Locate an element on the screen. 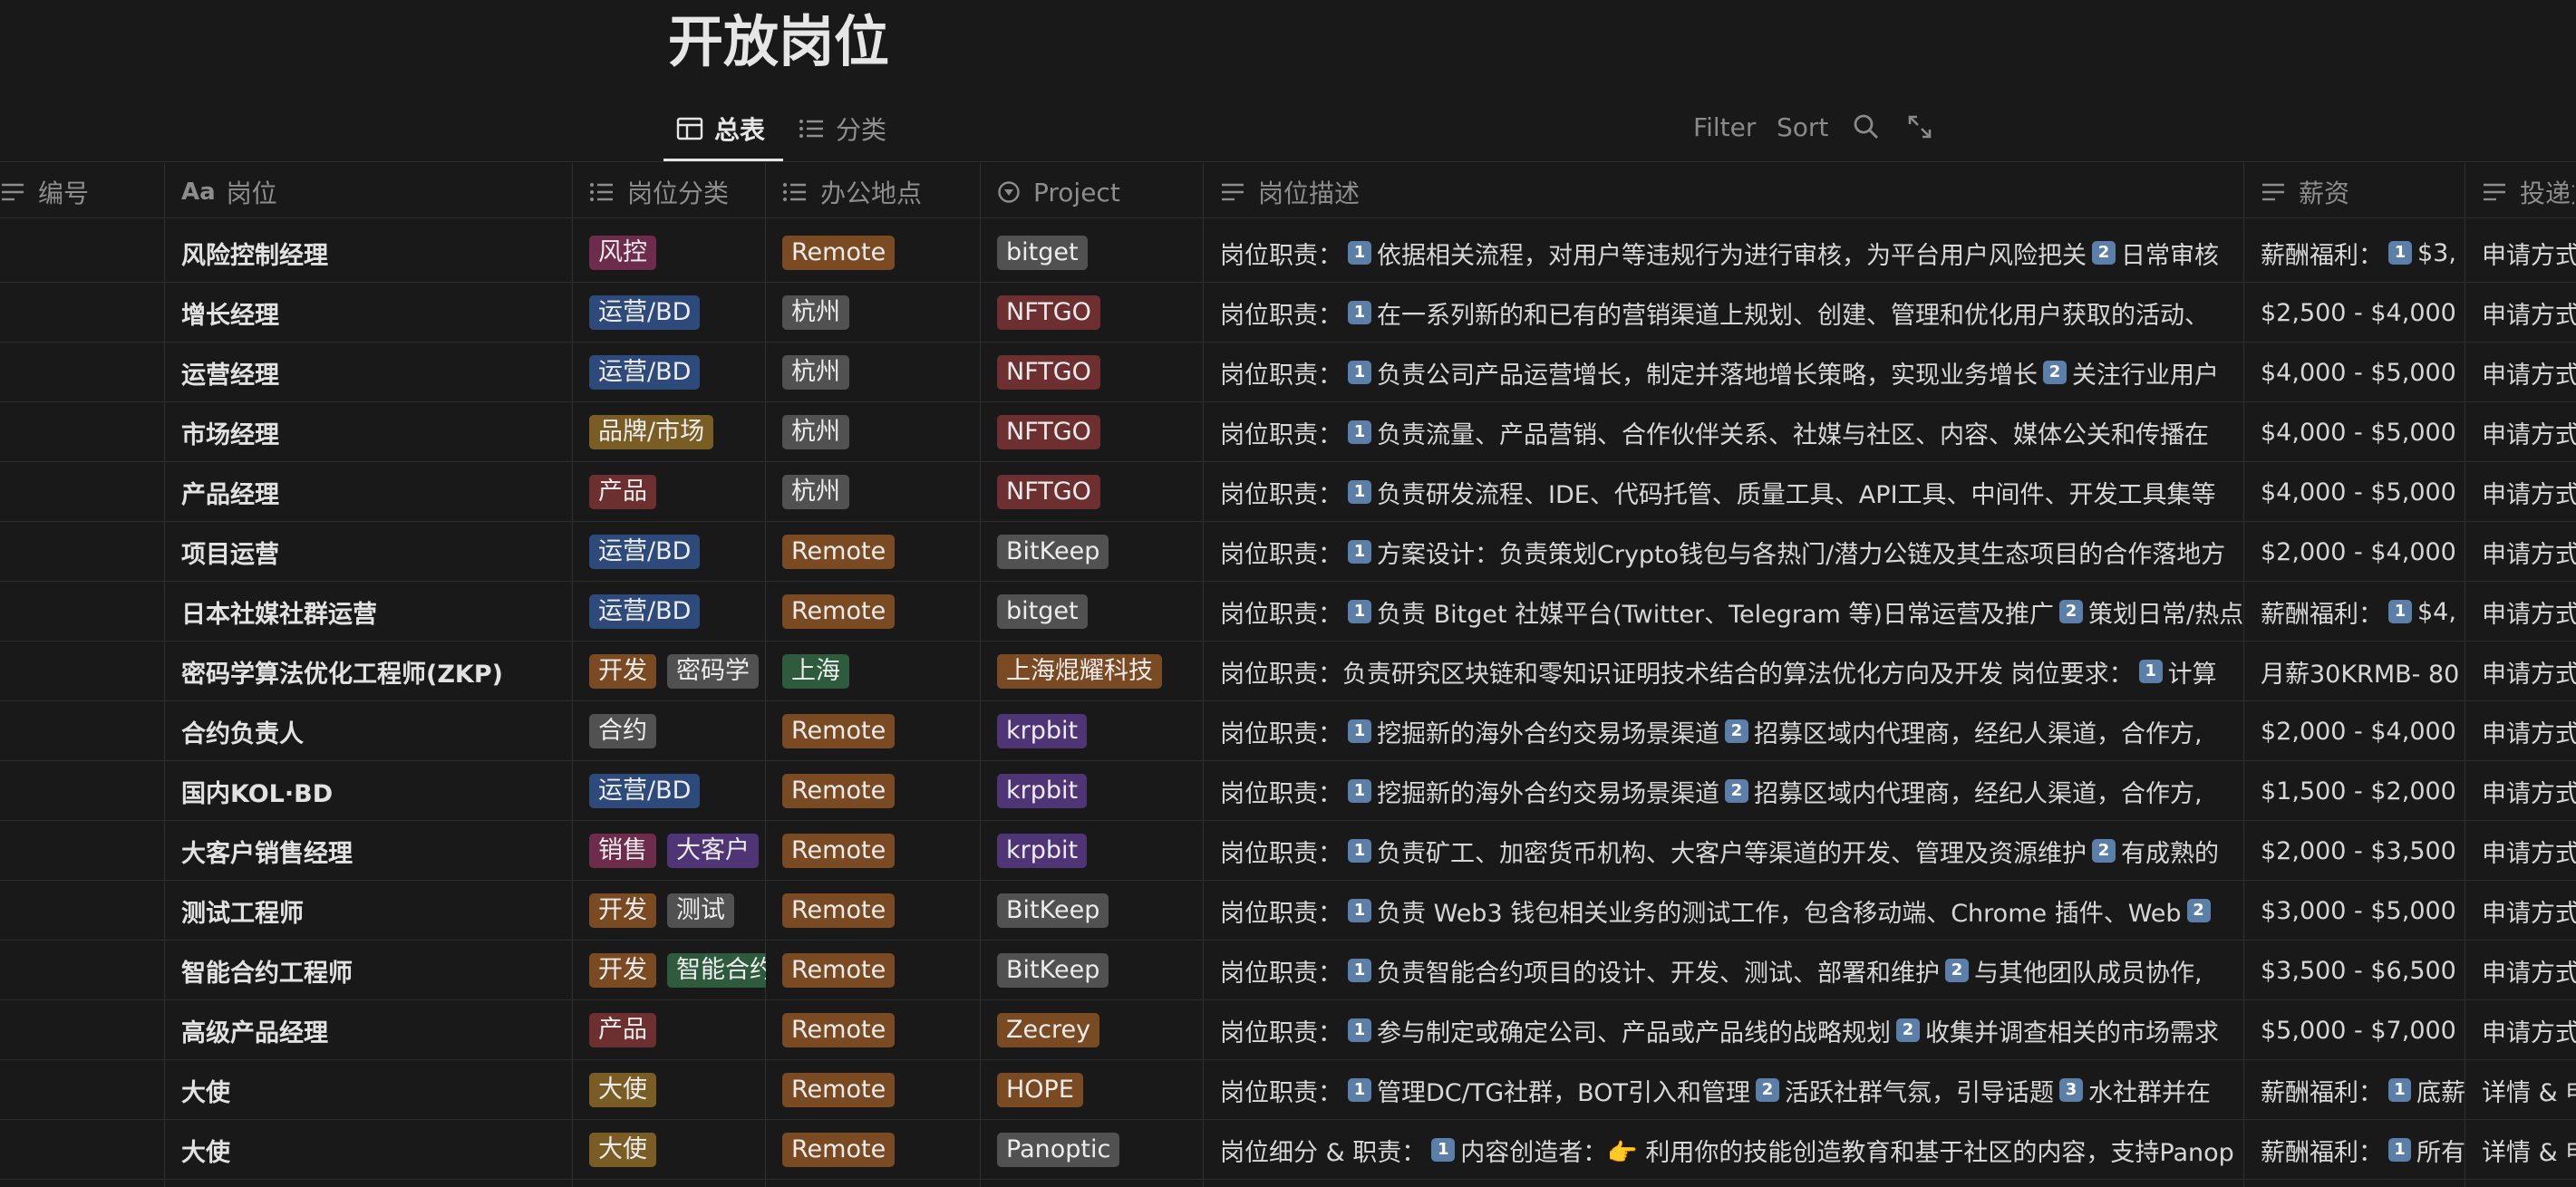 The width and height of the screenshot is (2576, 1187). column-header-4: Project is located at coordinates (1099, 192).